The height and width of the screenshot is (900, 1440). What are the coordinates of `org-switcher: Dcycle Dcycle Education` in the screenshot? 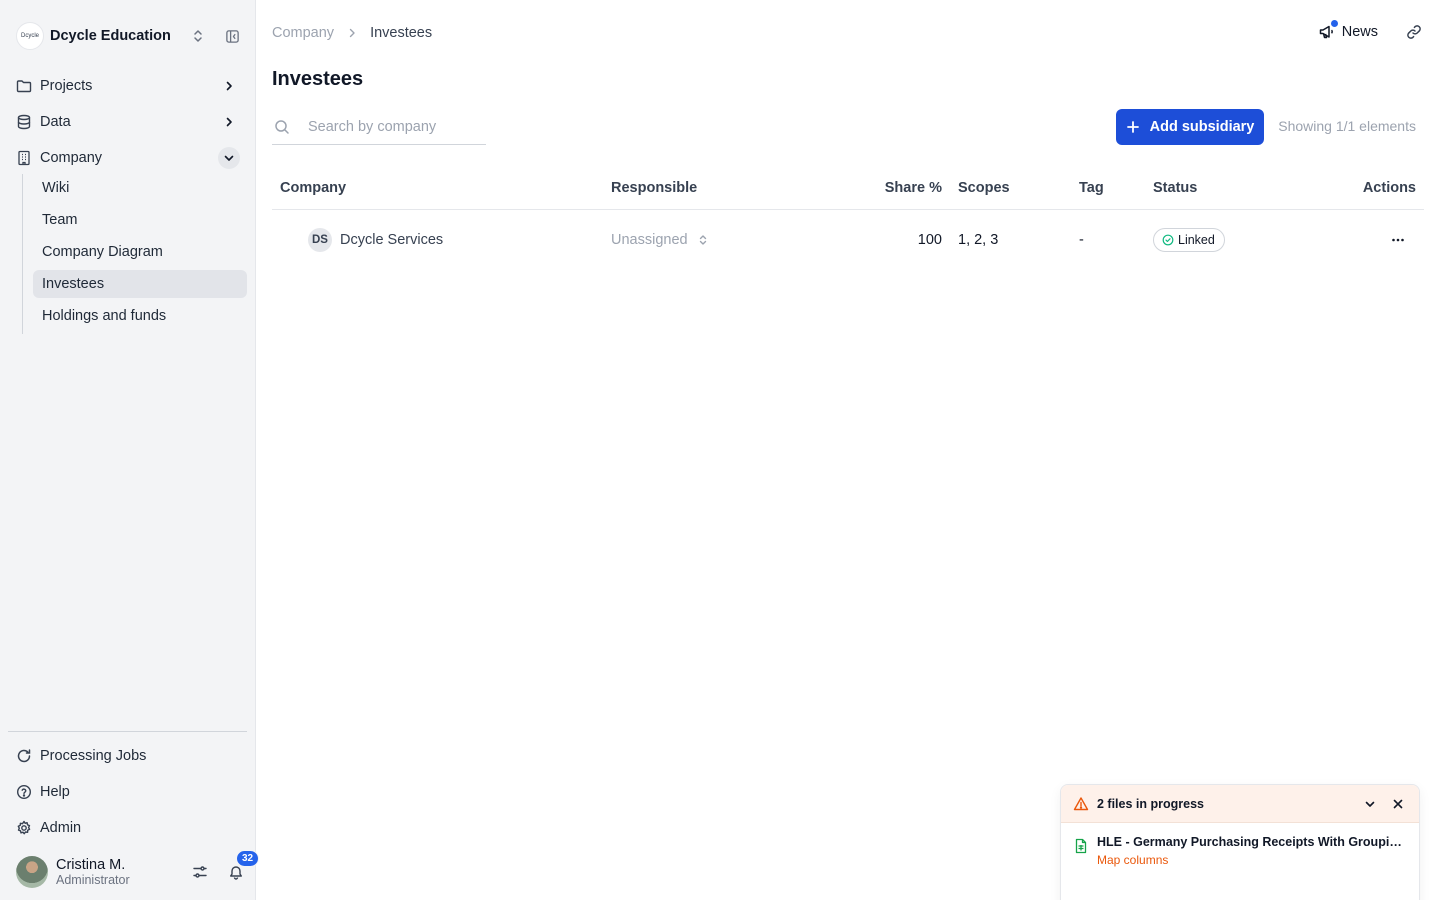 It's located at (129, 36).